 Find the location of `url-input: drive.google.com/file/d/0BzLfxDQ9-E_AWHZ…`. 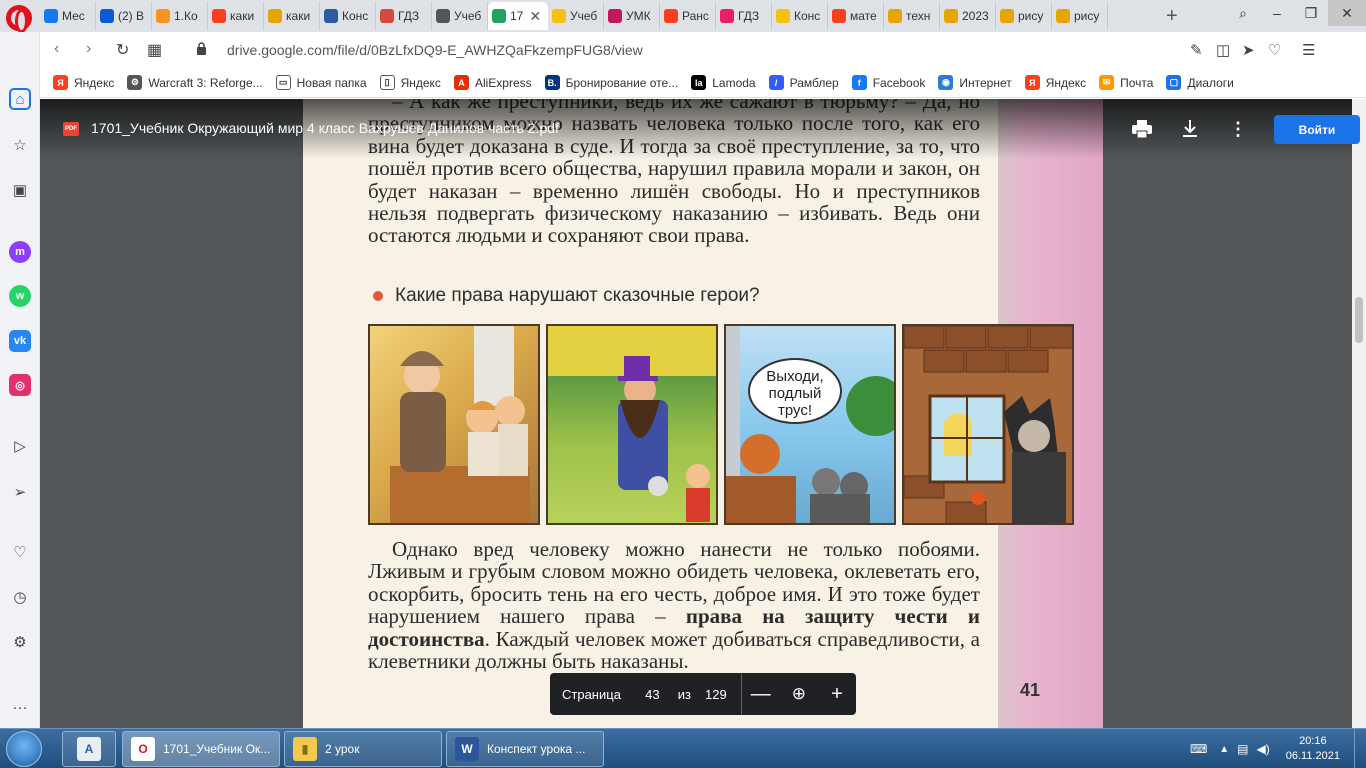

url-input: drive.google.com/file/d/0BzLfxDQ9-E_AWHZ… is located at coordinates (435, 50).